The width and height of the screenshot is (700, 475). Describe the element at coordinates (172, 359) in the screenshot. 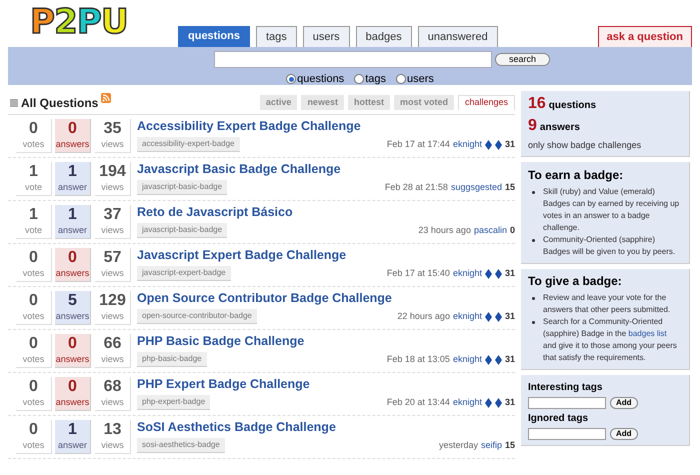

I see `question-tag: php-basic-badge` at that location.